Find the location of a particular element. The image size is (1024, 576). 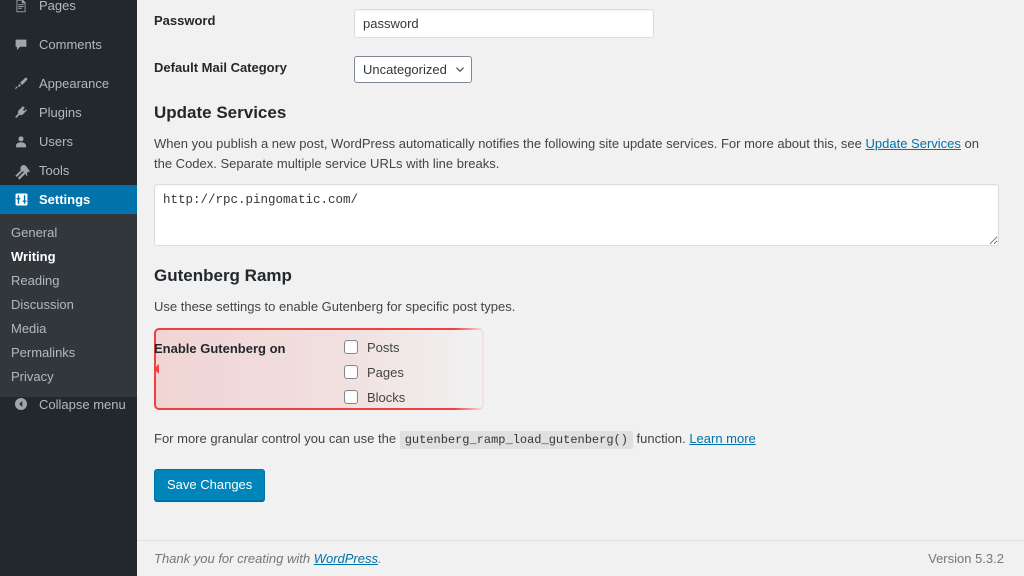

table-row-password: Password is located at coordinates (579, 23).